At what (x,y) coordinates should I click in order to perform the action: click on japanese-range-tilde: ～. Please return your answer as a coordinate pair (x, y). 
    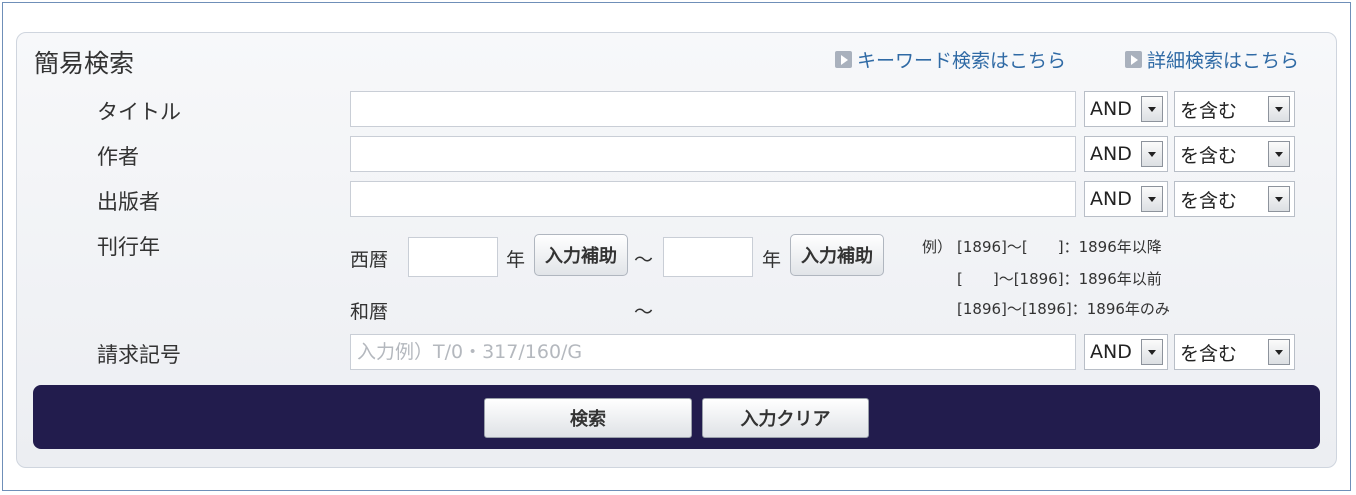
    Looking at the image, I should click on (644, 312).